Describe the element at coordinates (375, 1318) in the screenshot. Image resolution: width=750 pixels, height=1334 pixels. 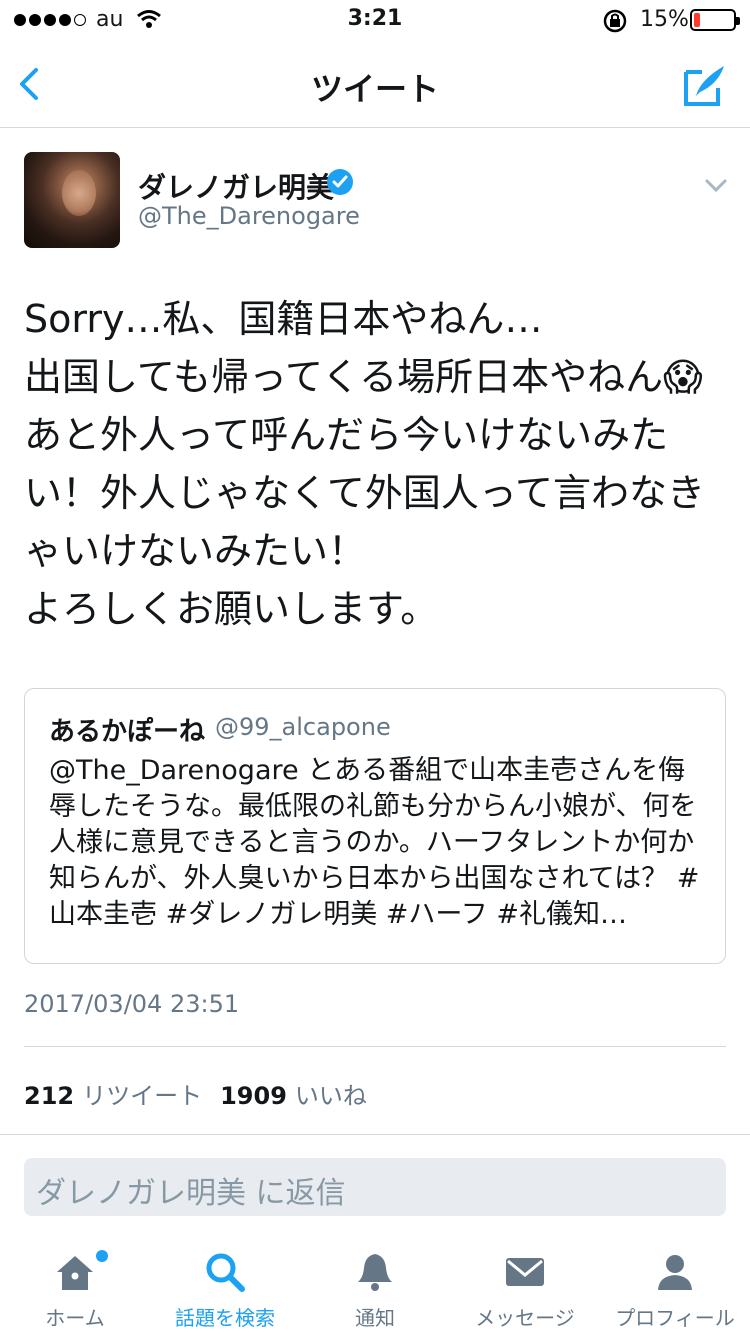
I see `tab-label: 通知` at that location.